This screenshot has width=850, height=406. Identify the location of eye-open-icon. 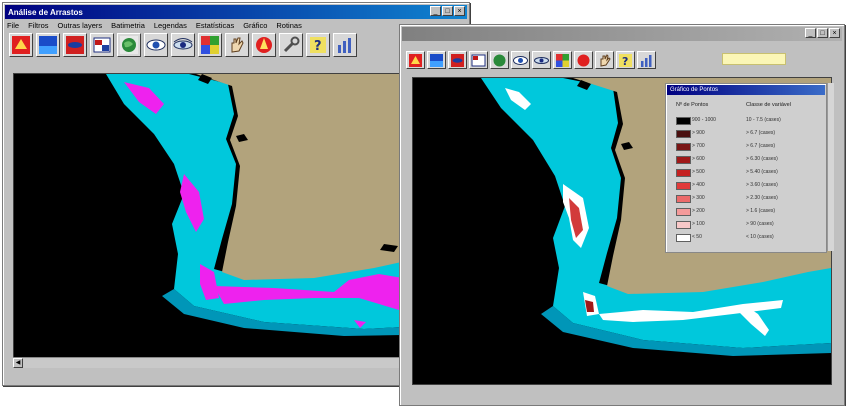
(541, 60).